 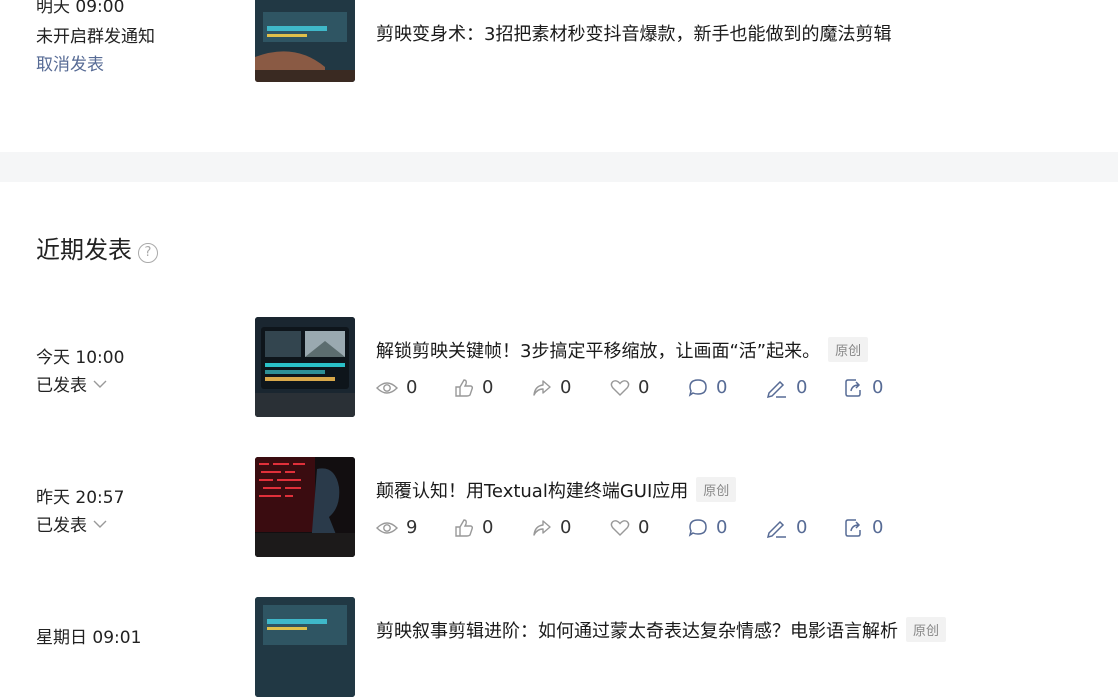 I want to click on post-stats: 9 0 0 0 0 0 0, so click(x=649, y=527).